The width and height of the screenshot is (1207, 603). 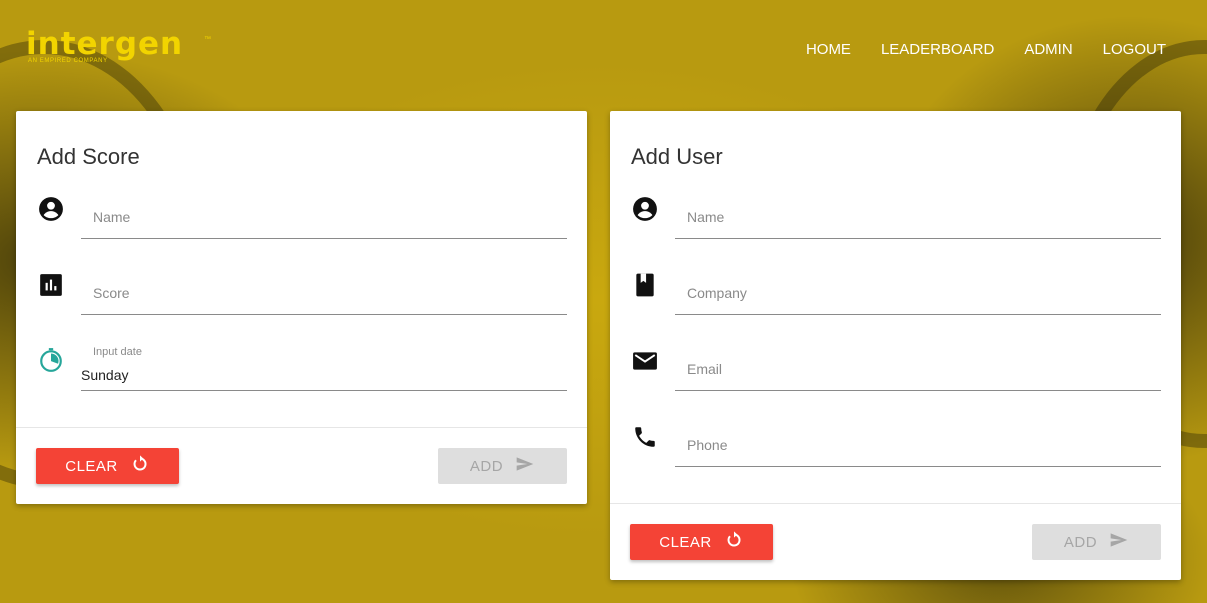 What do you see at coordinates (937, 50) in the screenshot?
I see `nav-leaderboard: LEADERBOARD` at bounding box center [937, 50].